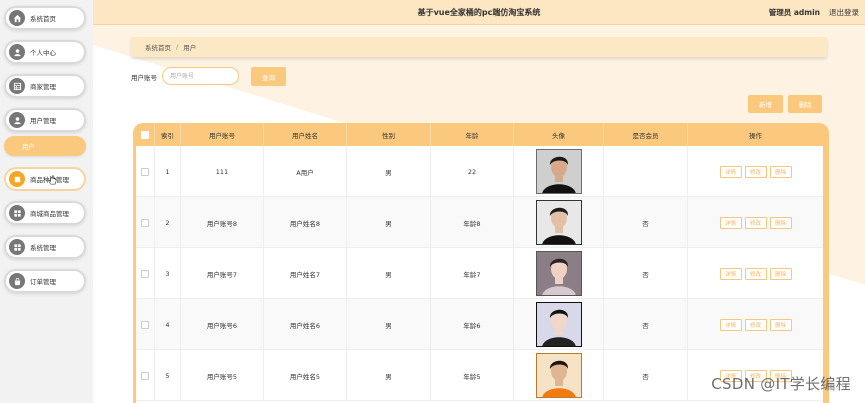 This screenshot has height=403, width=865. I want to click on sidebar-item-category: 商品种类管理, so click(45, 179).